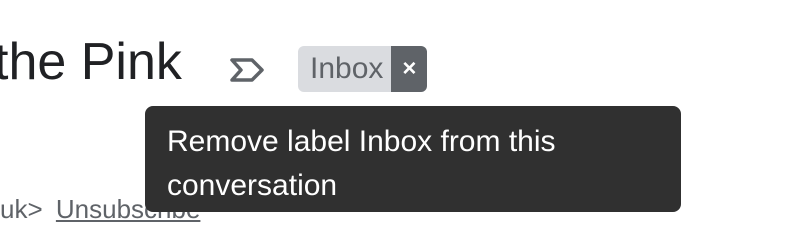 This screenshot has height=240, width=794. Describe the element at coordinates (21, 209) in the screenshot. I see `sender-email-fragment: uk>` at that location.